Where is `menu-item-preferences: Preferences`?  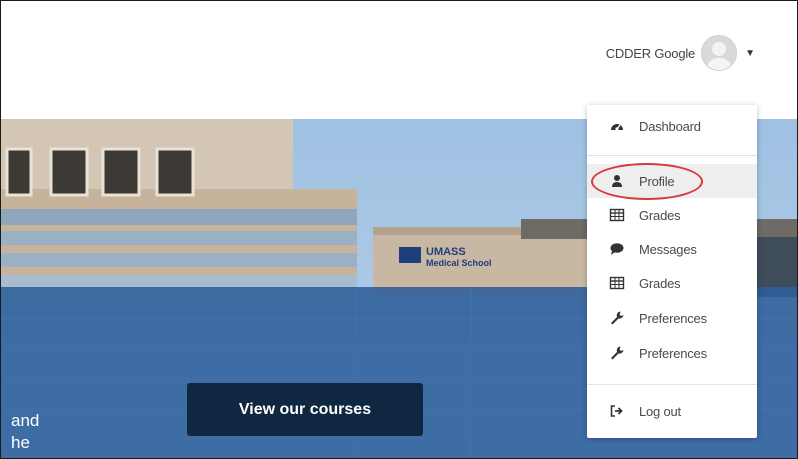
menu-item-preferences: Preferences is located at coordinates (672, 318).